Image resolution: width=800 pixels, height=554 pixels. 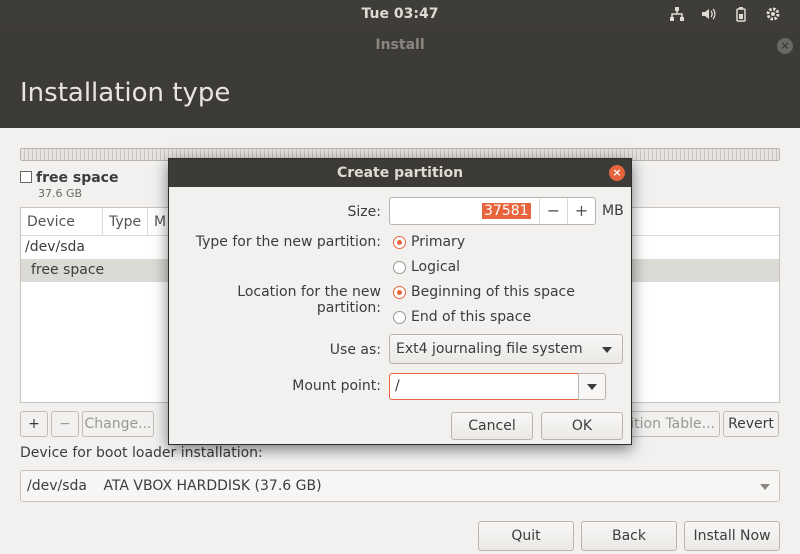 I want to click on dialog-titlebar: Create partition ×, so click(x=400, y=173).